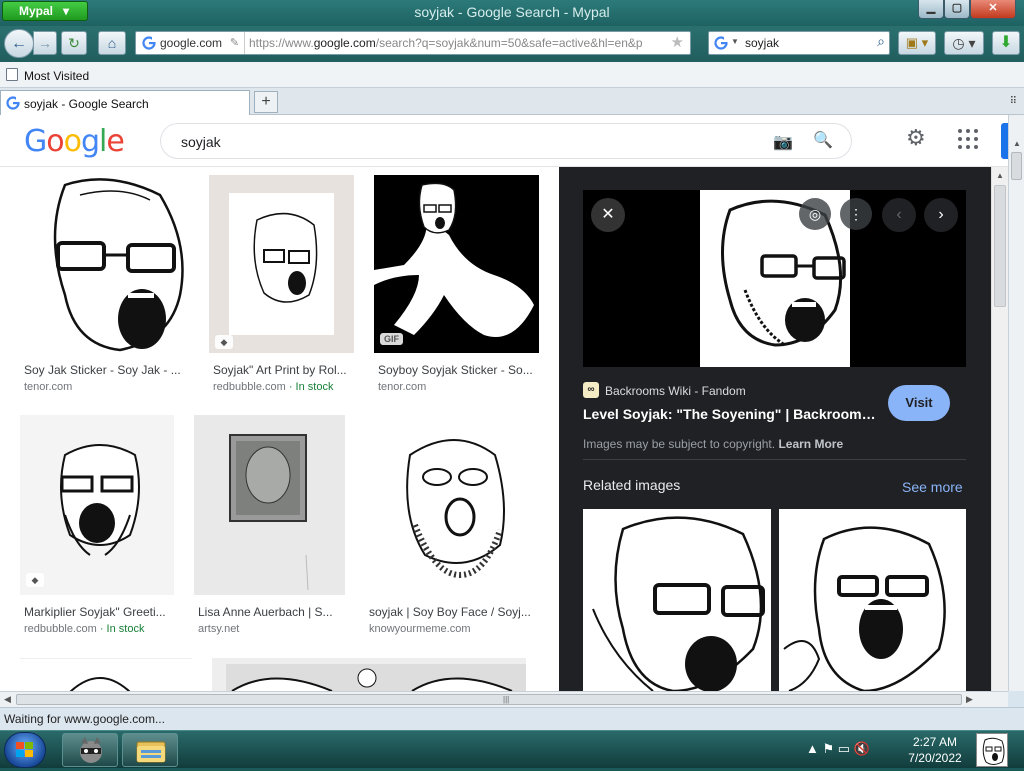 This screenshot has width=1024, height=771. I want to click on learn-more-link: Learn More, so click(810, 444).